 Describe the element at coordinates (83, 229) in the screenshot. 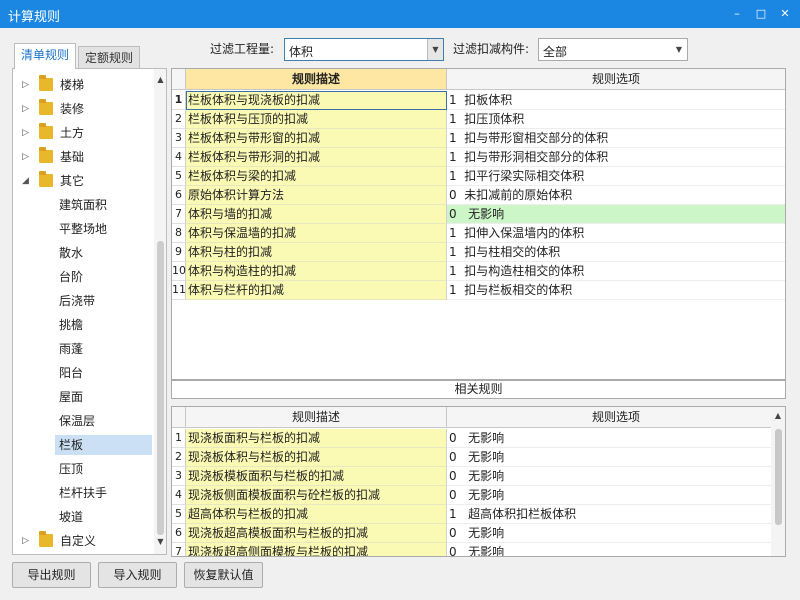

I see `tree-item: 平整场地` at that location.